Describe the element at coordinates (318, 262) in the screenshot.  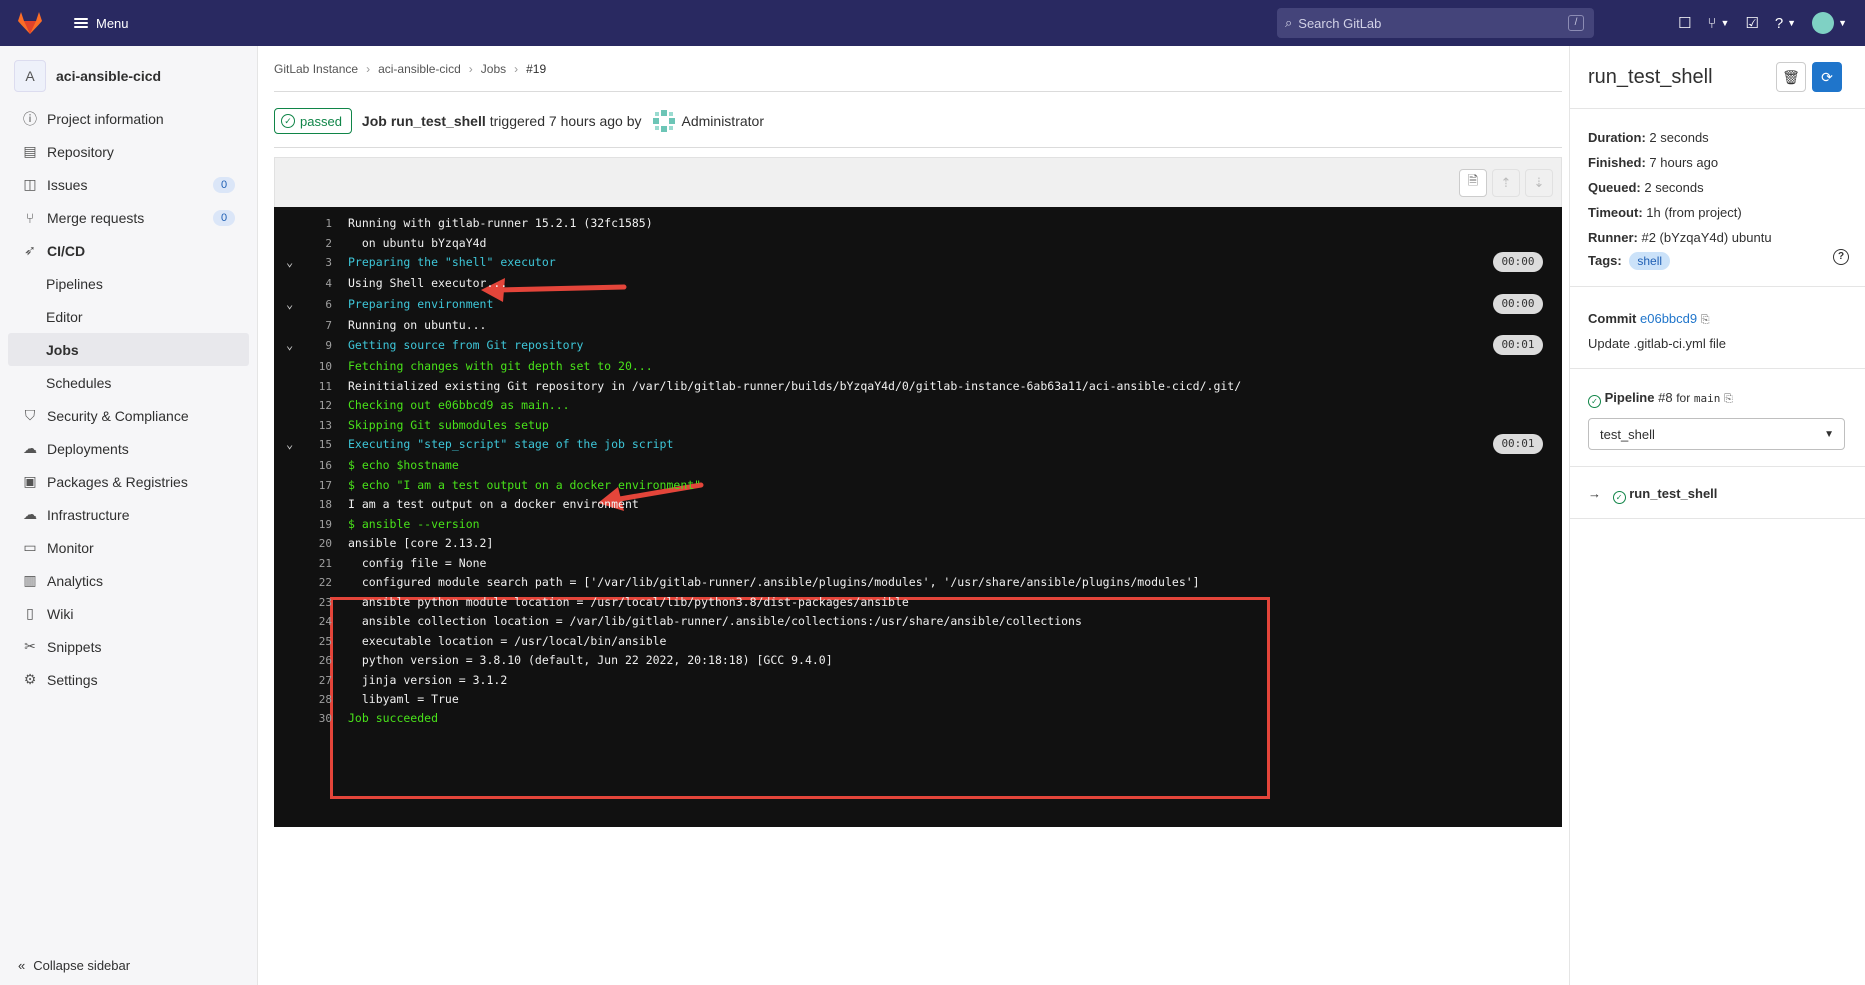
I see `log-line-number: 3` at that location.